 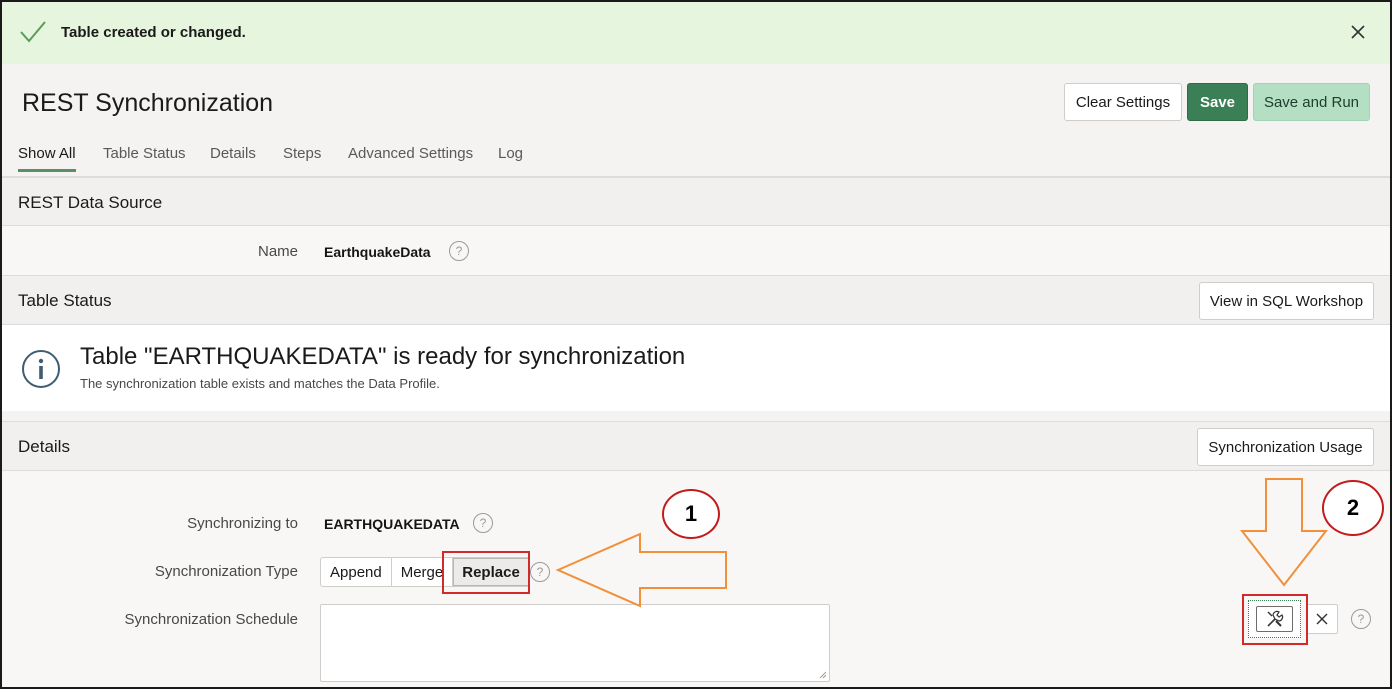 I want to click on tab-details: Details, so click(x=233, y=157).